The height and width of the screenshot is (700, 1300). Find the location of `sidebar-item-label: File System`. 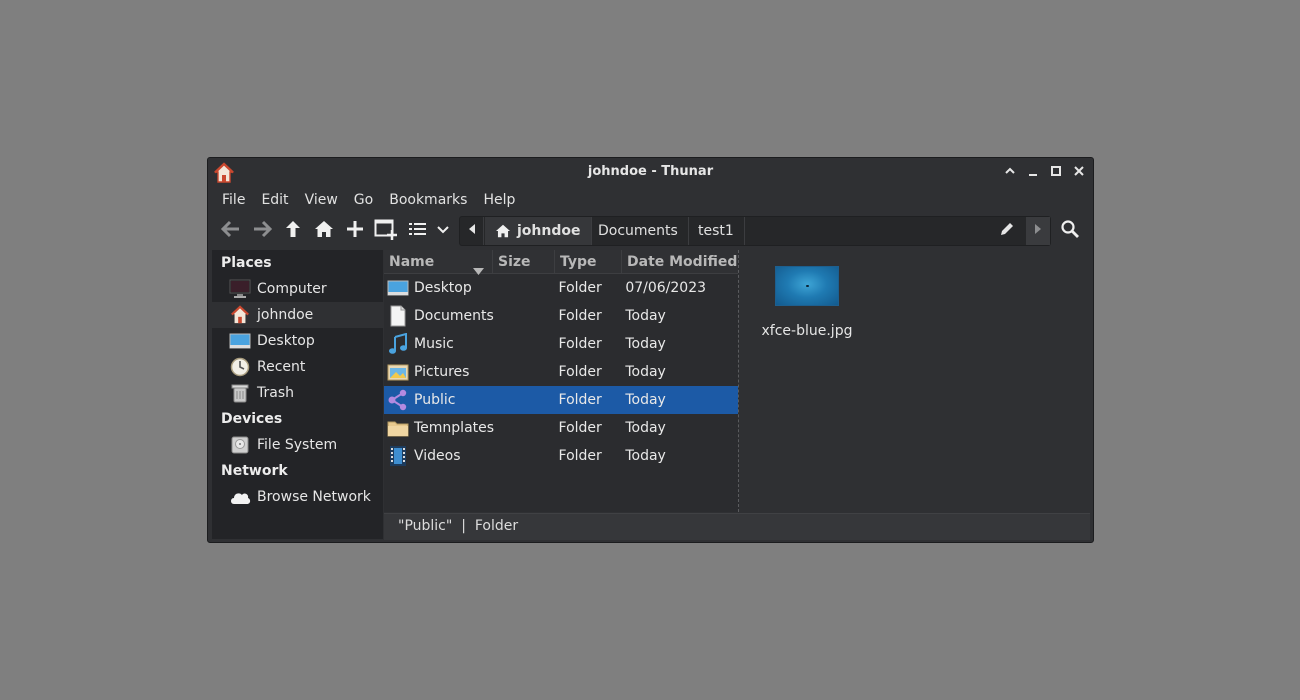

sidebar-item-label: File System is located at coordinates (297, 445).